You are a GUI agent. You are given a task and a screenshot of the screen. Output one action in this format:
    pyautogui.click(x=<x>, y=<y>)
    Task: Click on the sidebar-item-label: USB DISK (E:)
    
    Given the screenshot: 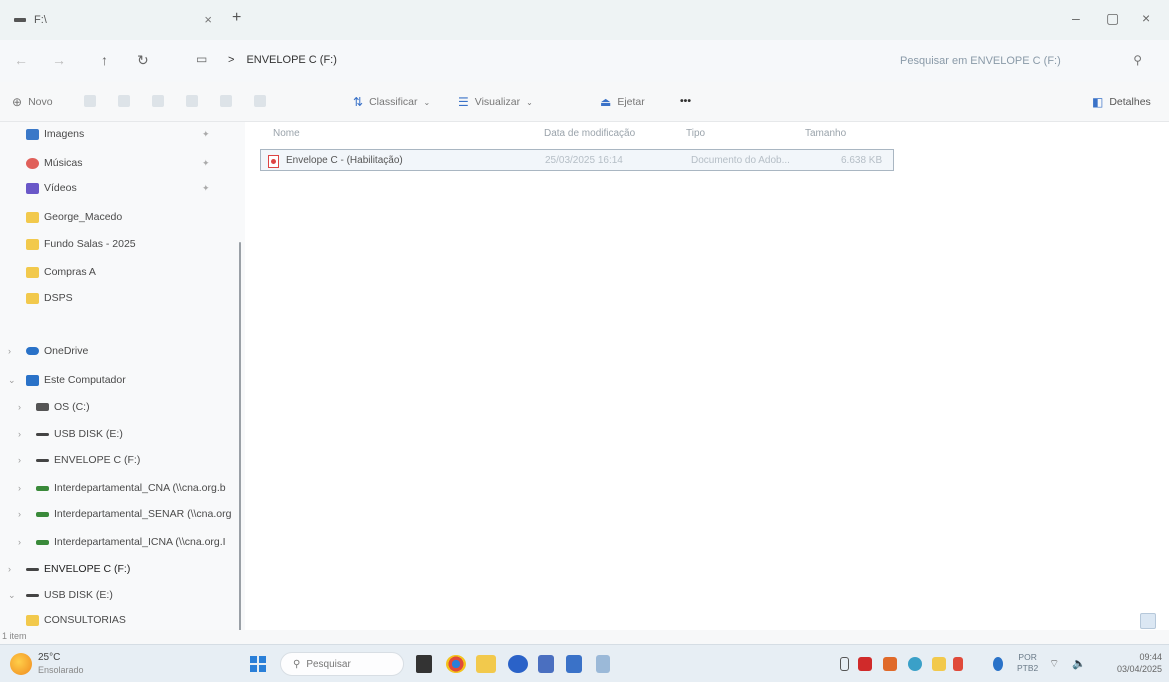 What is the action you would take?
    pyautogui.click(x=88, y=434)
    